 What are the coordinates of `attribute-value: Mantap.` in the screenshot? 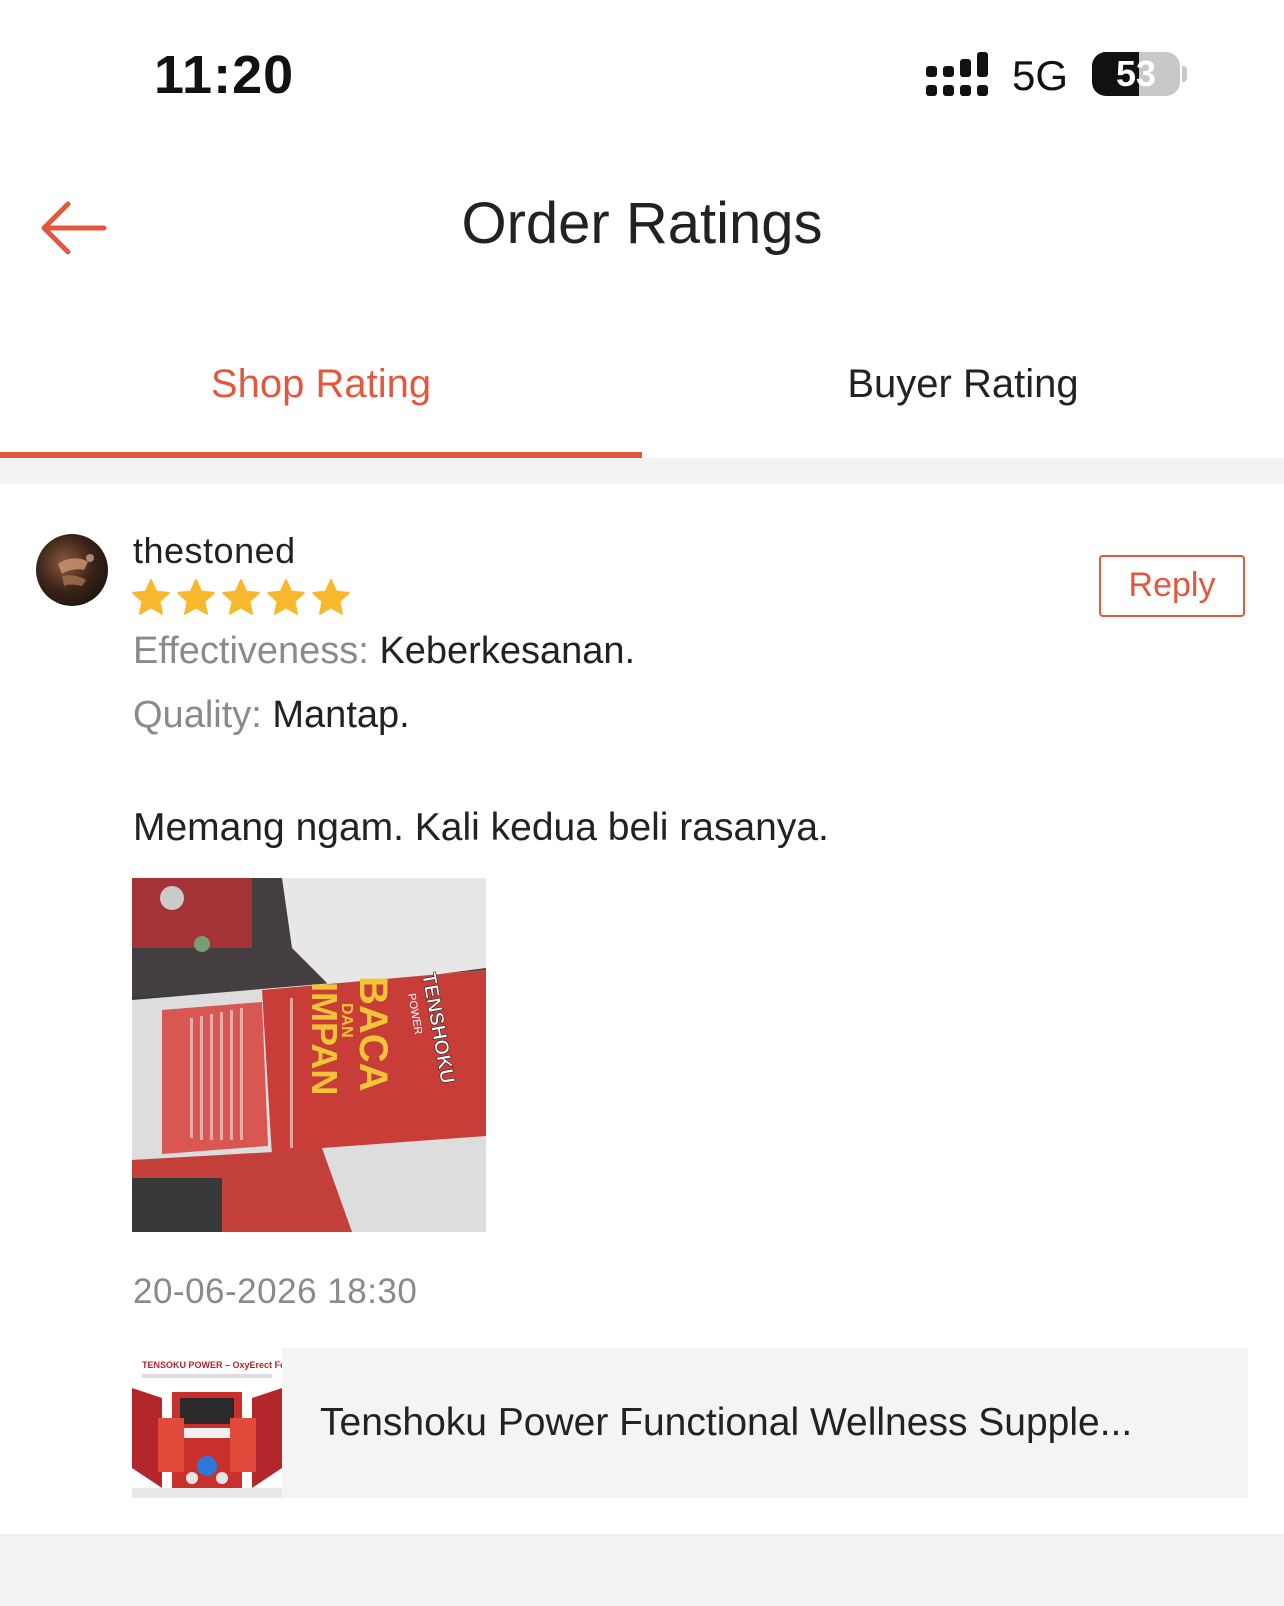 It's located at (341, 715).